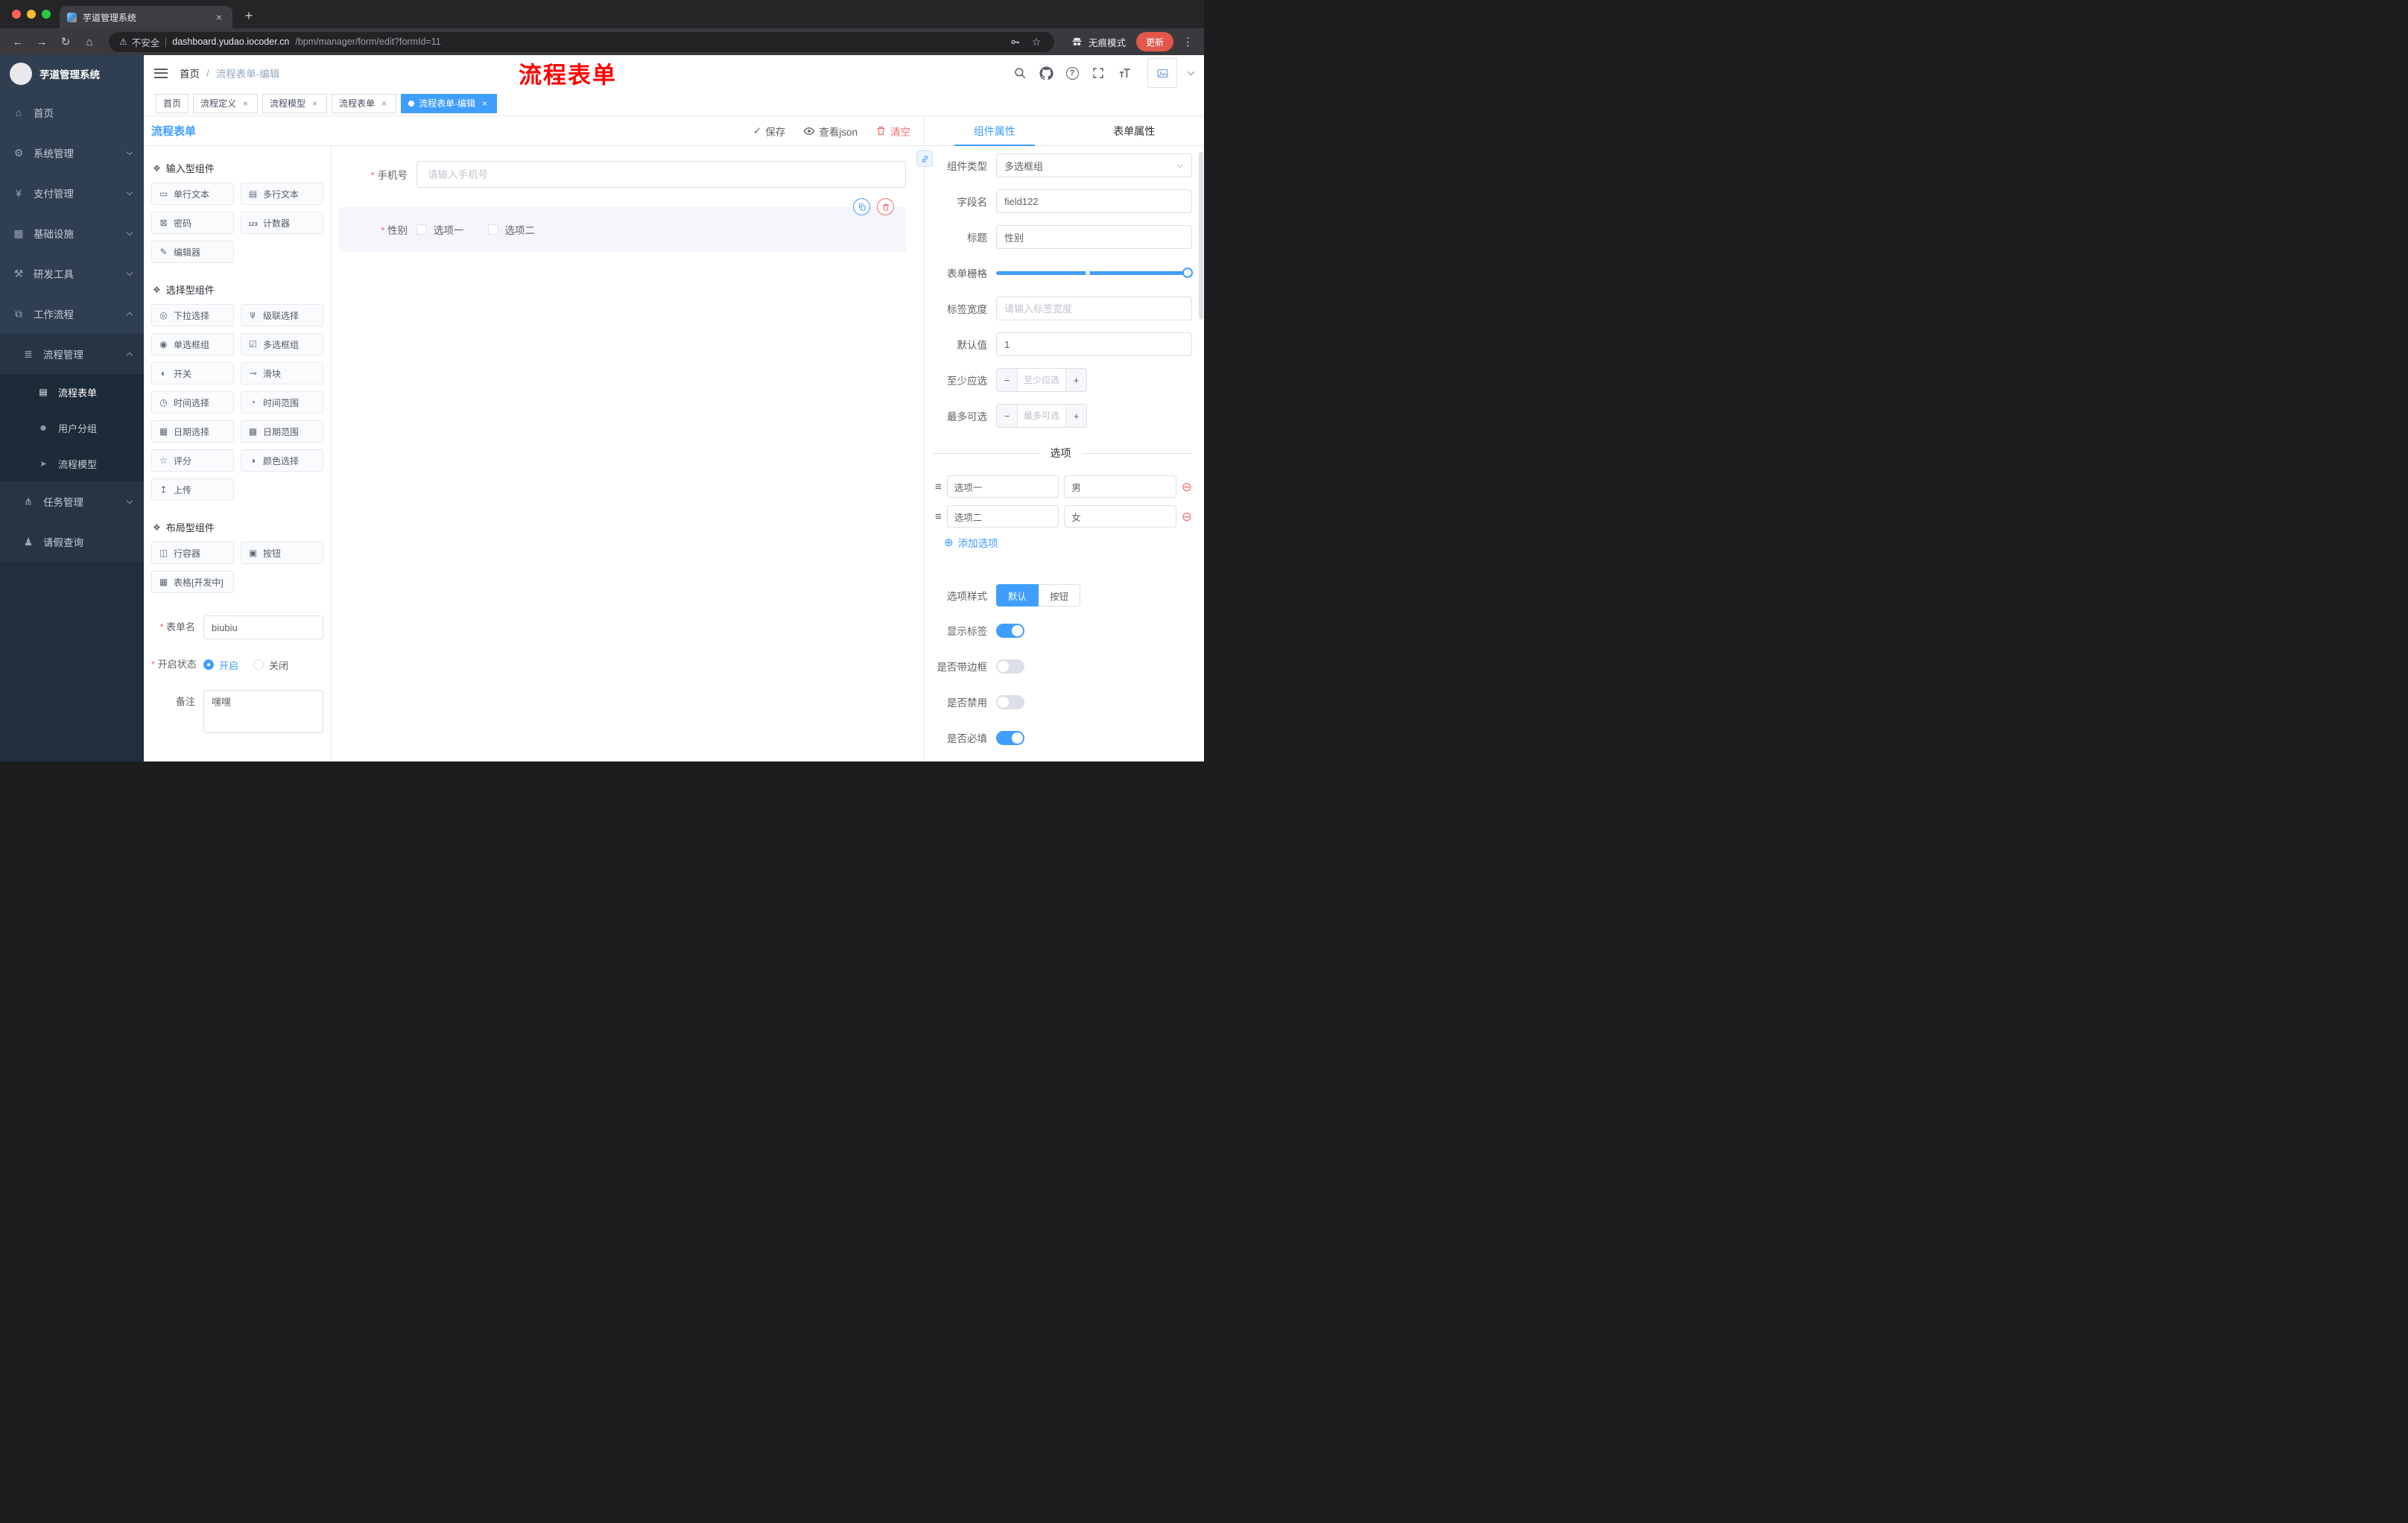 The height and width of the screenshot is (1523, 2408). Describe the element at coordinates (72, 392) in the screenshot. I see `sidebar-item-process-form: 流程表单` at that location.